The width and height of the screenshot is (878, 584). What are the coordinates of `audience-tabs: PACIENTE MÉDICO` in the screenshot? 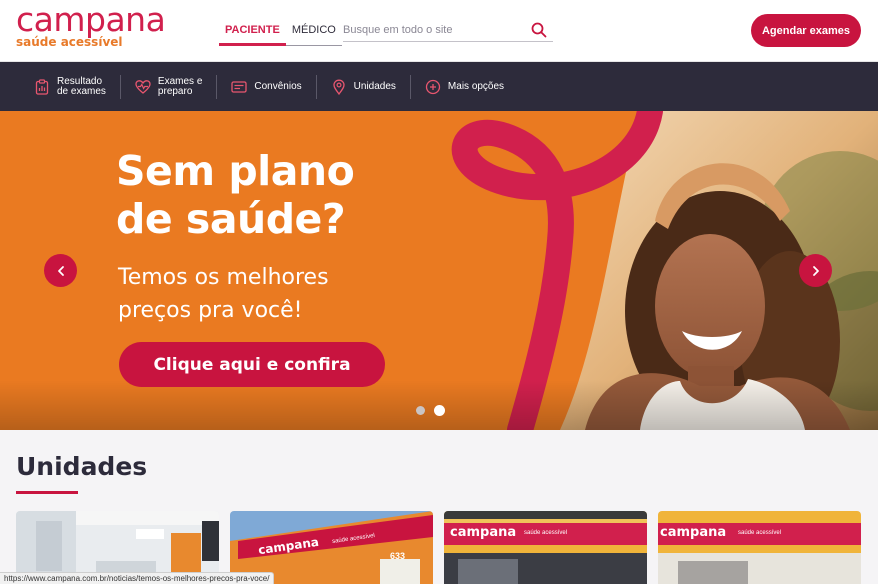 It's located at (280, 34).